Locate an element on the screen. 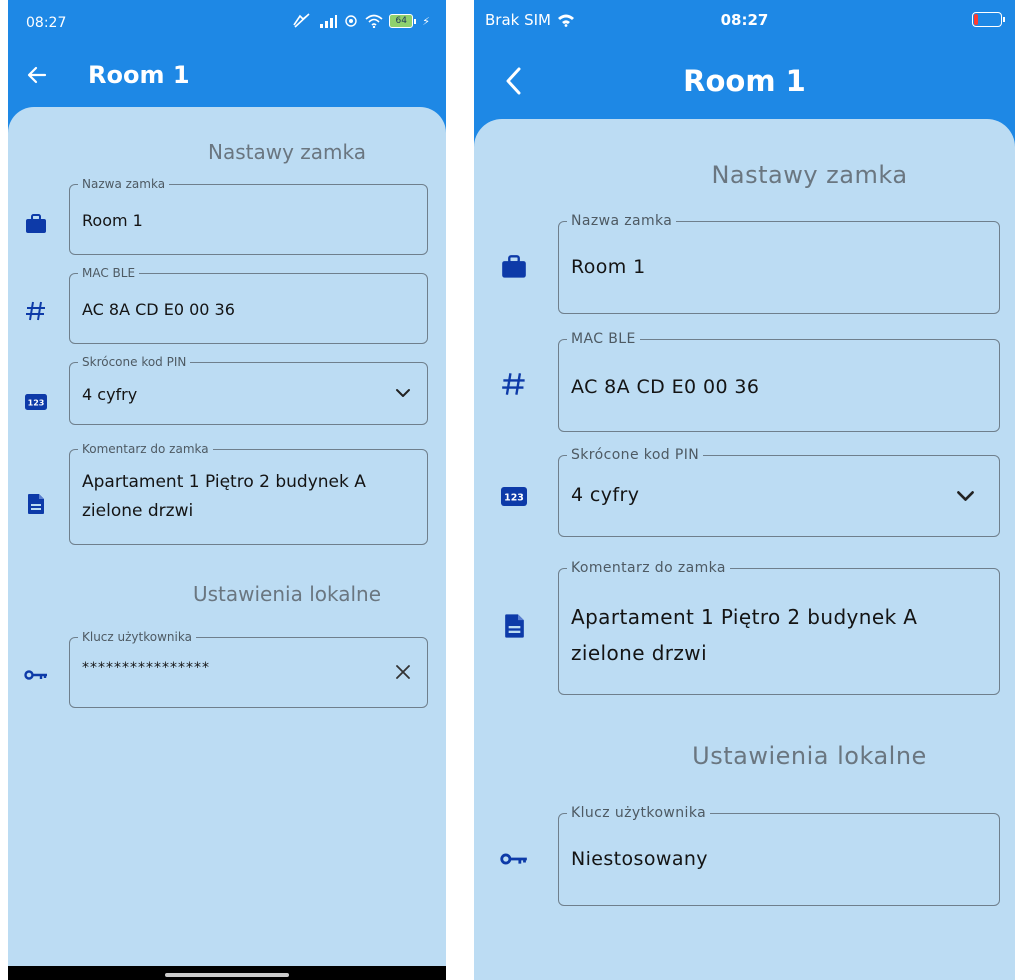 The image size is (1015, 980). user-key-value: Niestosowany is located at coordinates (639, 859).